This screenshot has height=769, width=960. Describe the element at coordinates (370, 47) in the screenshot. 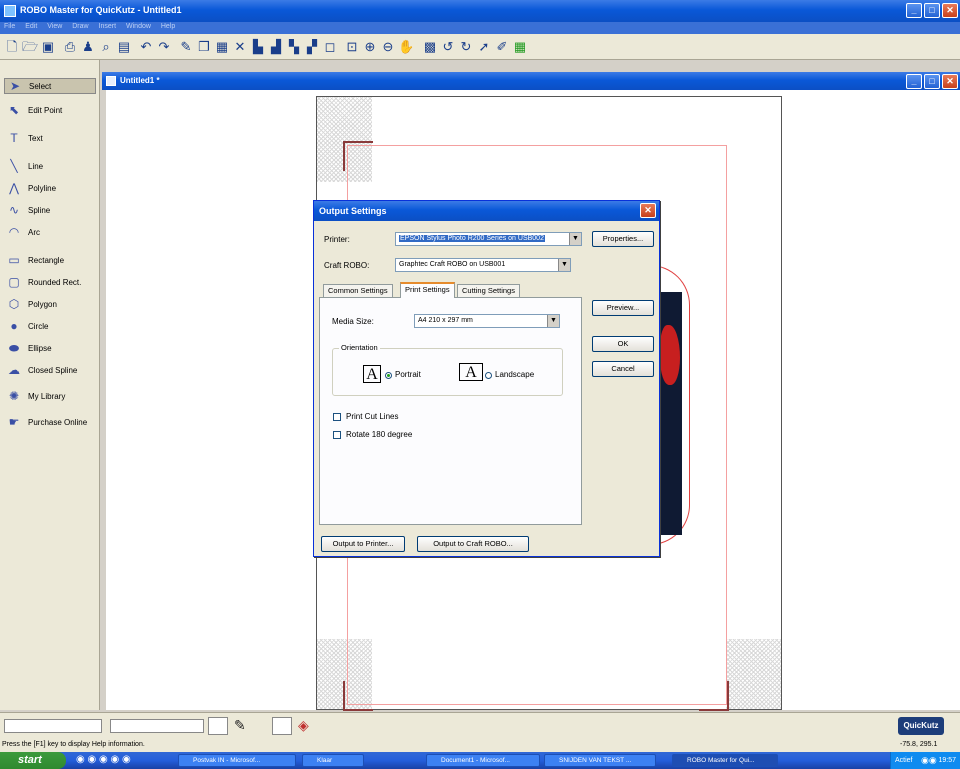

I see `zoom-in-icon: ⊕` at that location.